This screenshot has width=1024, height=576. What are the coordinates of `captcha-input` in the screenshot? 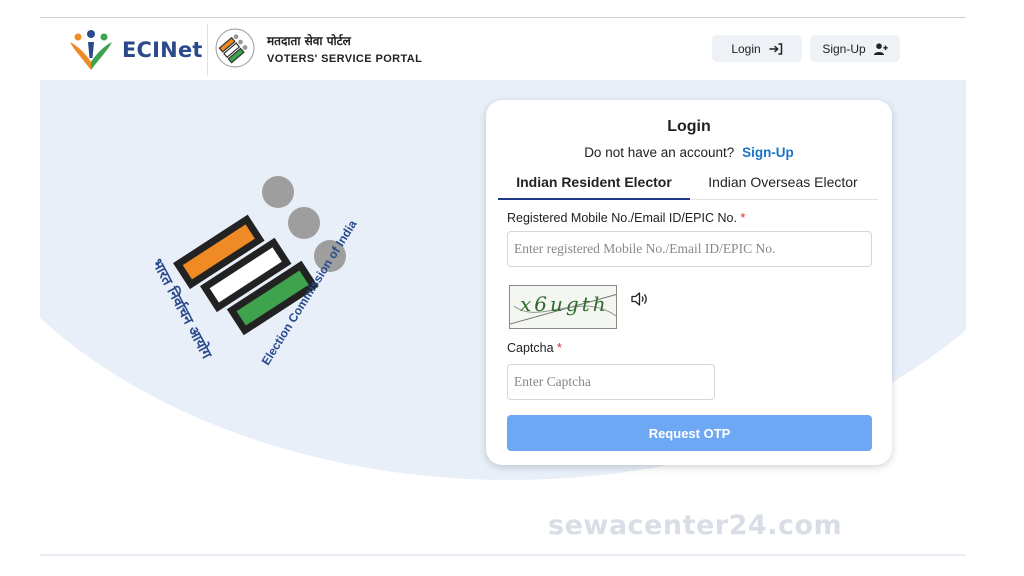 It's located at (611, 382).